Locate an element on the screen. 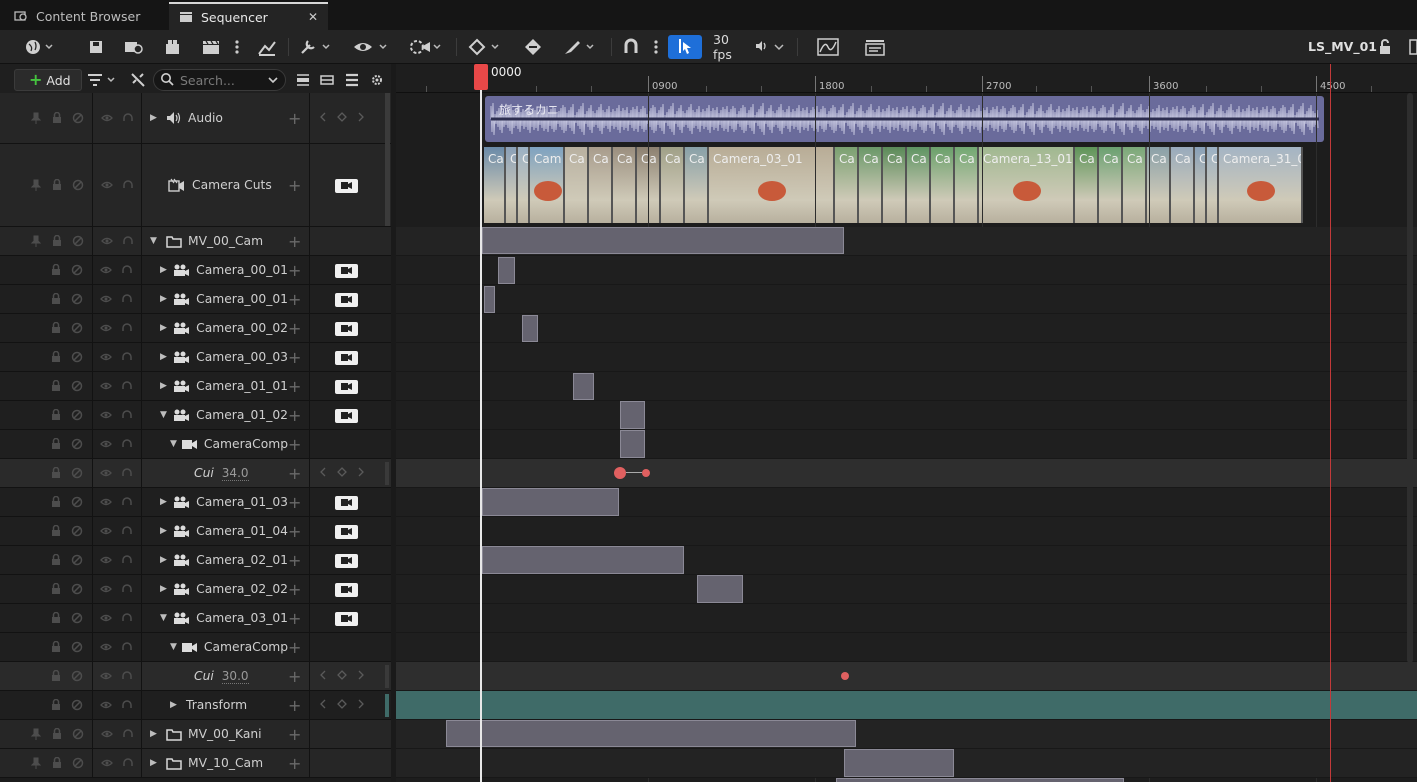 The width and height of the screenshot is (1417, 782). keyframe is located at coordinates (845, 676).